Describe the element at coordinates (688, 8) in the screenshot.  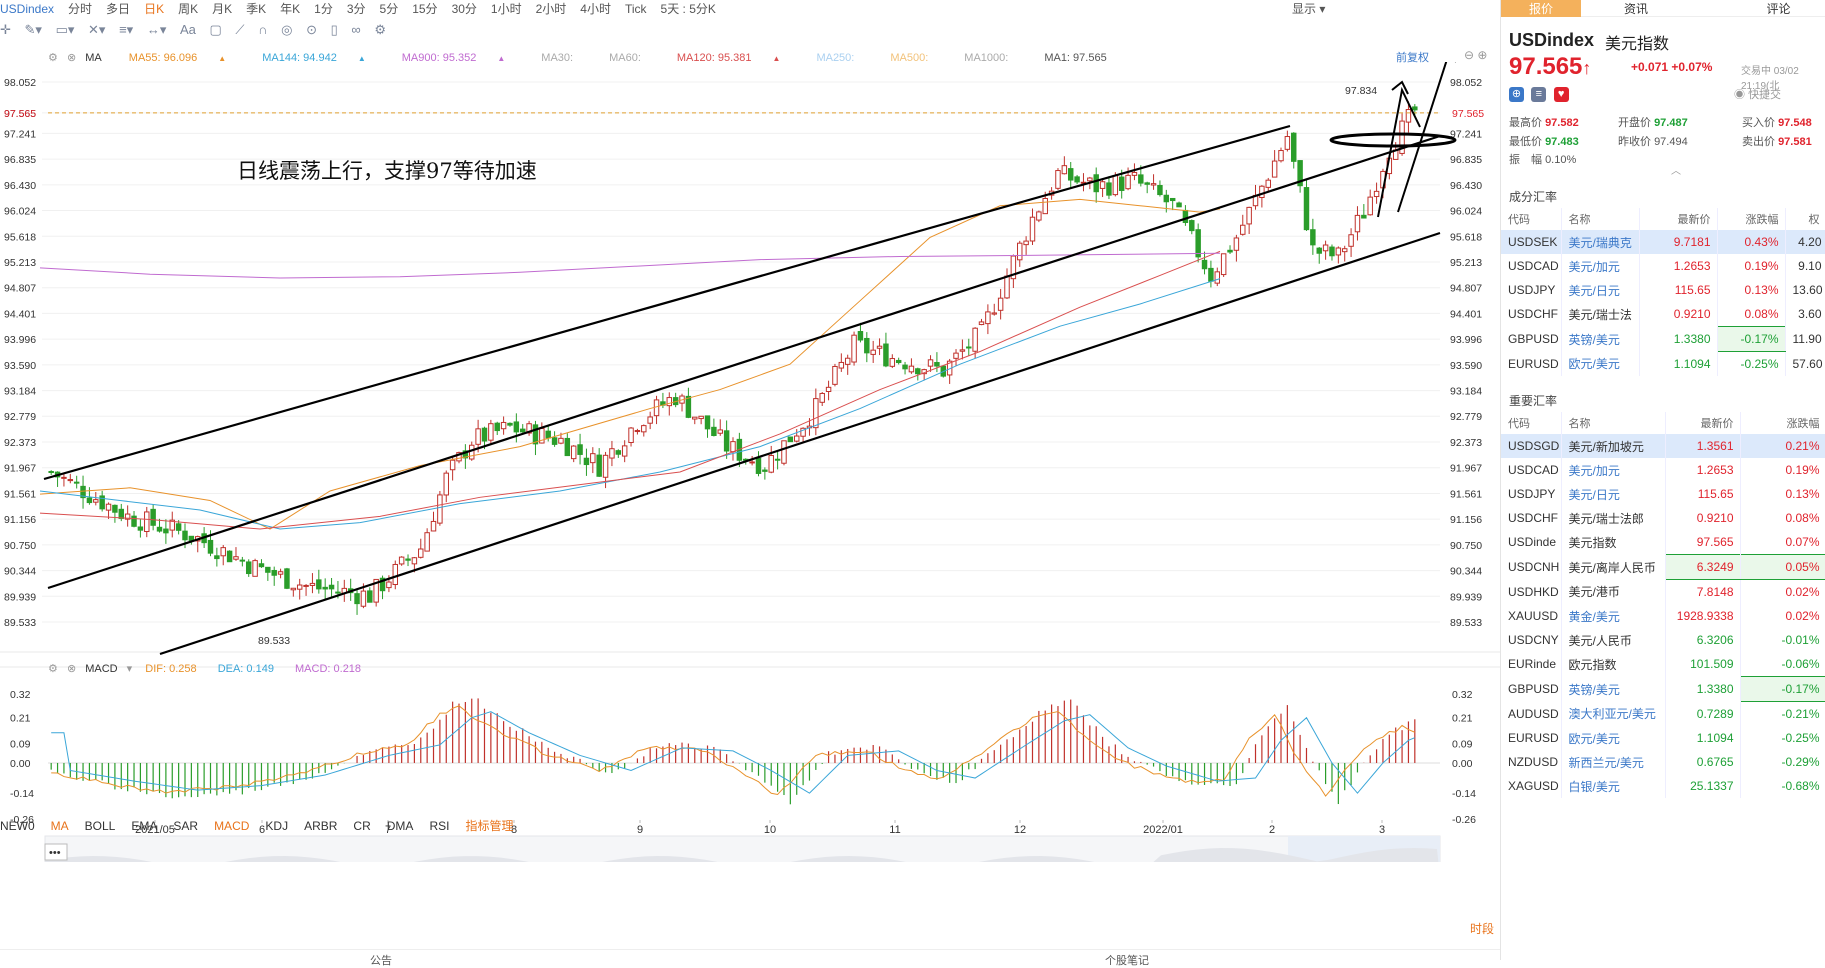
I see `period-16: 5天 : 5分K` at that location.